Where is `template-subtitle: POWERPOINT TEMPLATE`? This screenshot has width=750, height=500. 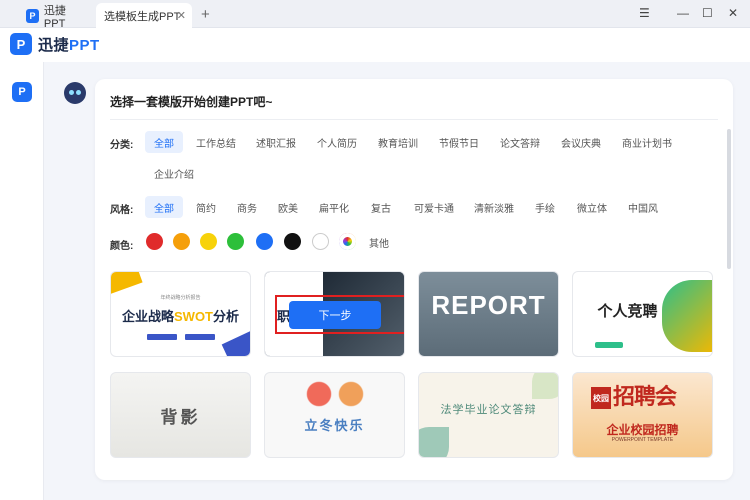 template-subtitle: POWERPOINT TEMPLATE is located at coordinates (642, 440).